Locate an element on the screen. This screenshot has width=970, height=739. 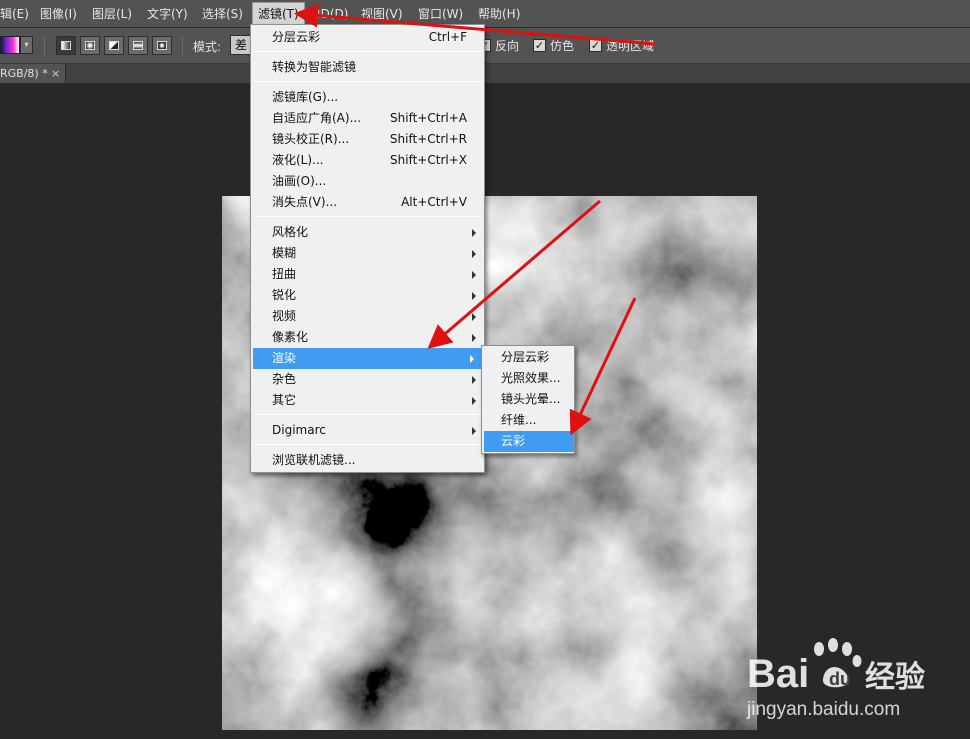
menu-filter: 滤镜(T) is located at coordinates (278, 14).